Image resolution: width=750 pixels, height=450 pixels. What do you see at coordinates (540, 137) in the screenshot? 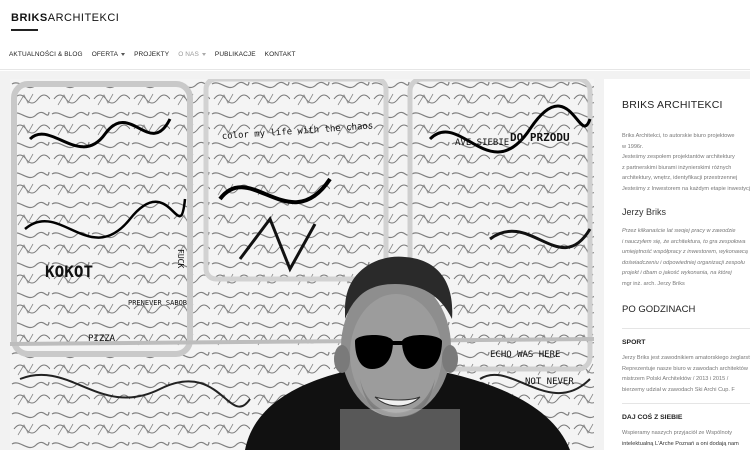
I see `graffiti-text: DO PRZODU` at bounding box center [540, 137].